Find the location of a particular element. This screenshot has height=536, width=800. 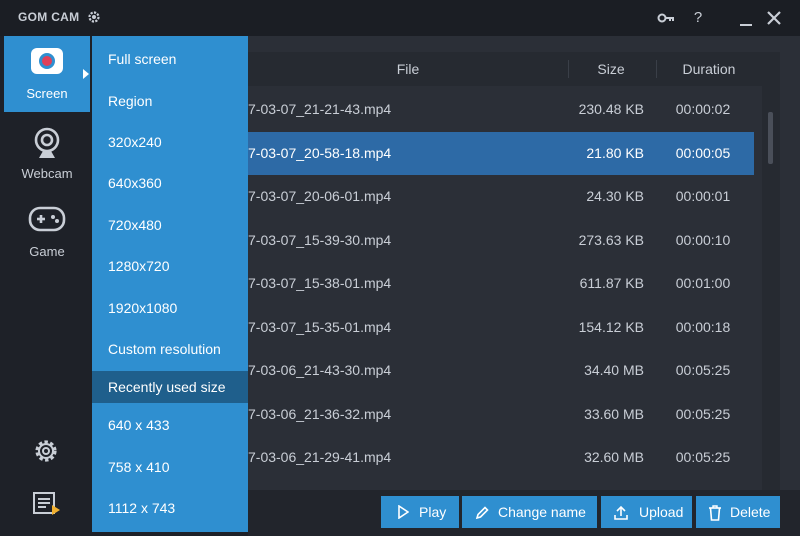

menu-item-full-screen: Full screen is located at coordinates (170, 59).